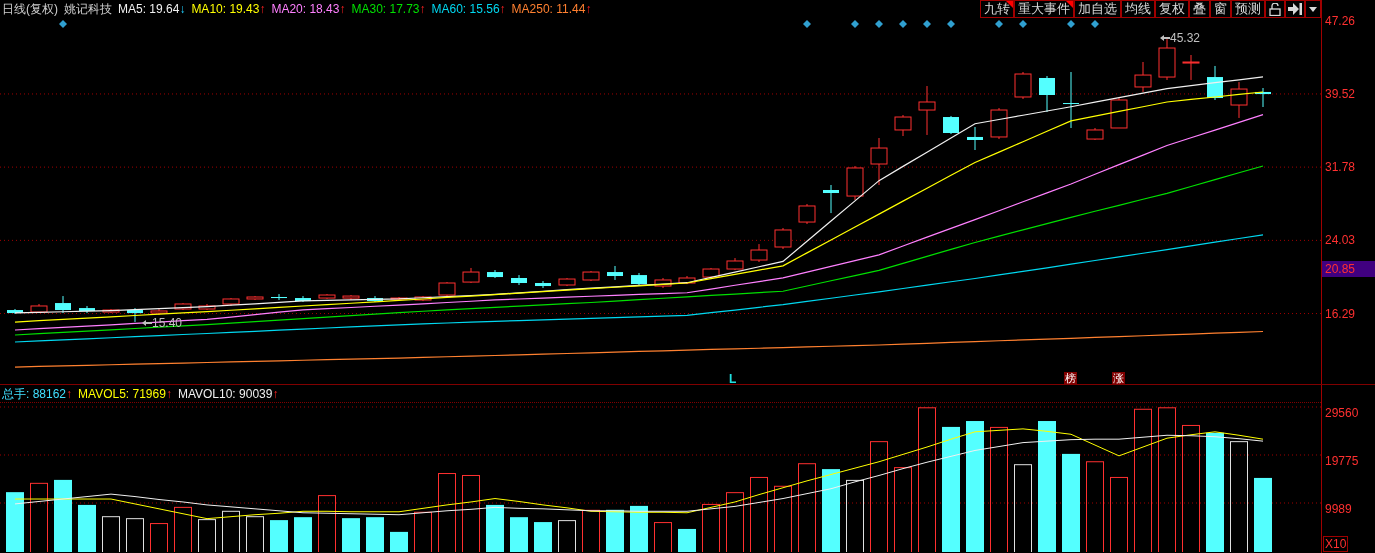 The height and width of the screenshot is (553, 1375). Describe the element at coordinates (1340, 167) in the screenshot. I see `axis-label: 31.78` at that location.